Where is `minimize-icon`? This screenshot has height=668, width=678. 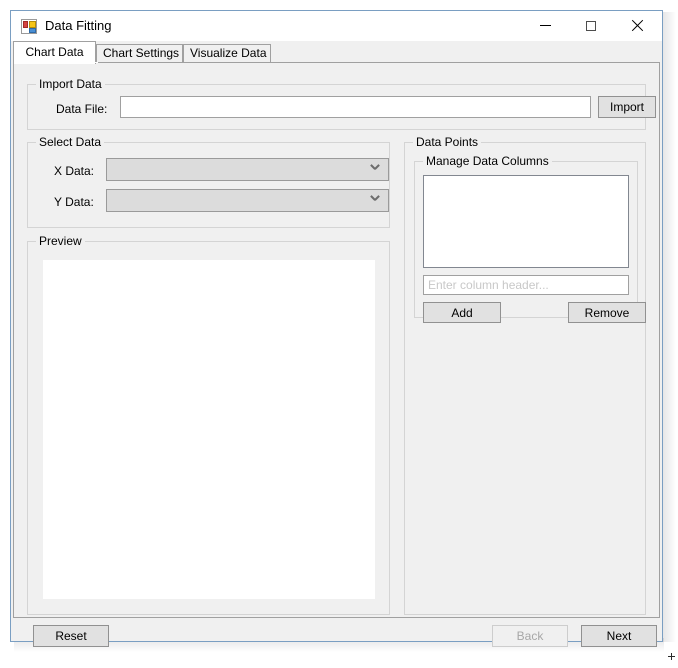 minimize-icon is located at coordinates (545, 25).